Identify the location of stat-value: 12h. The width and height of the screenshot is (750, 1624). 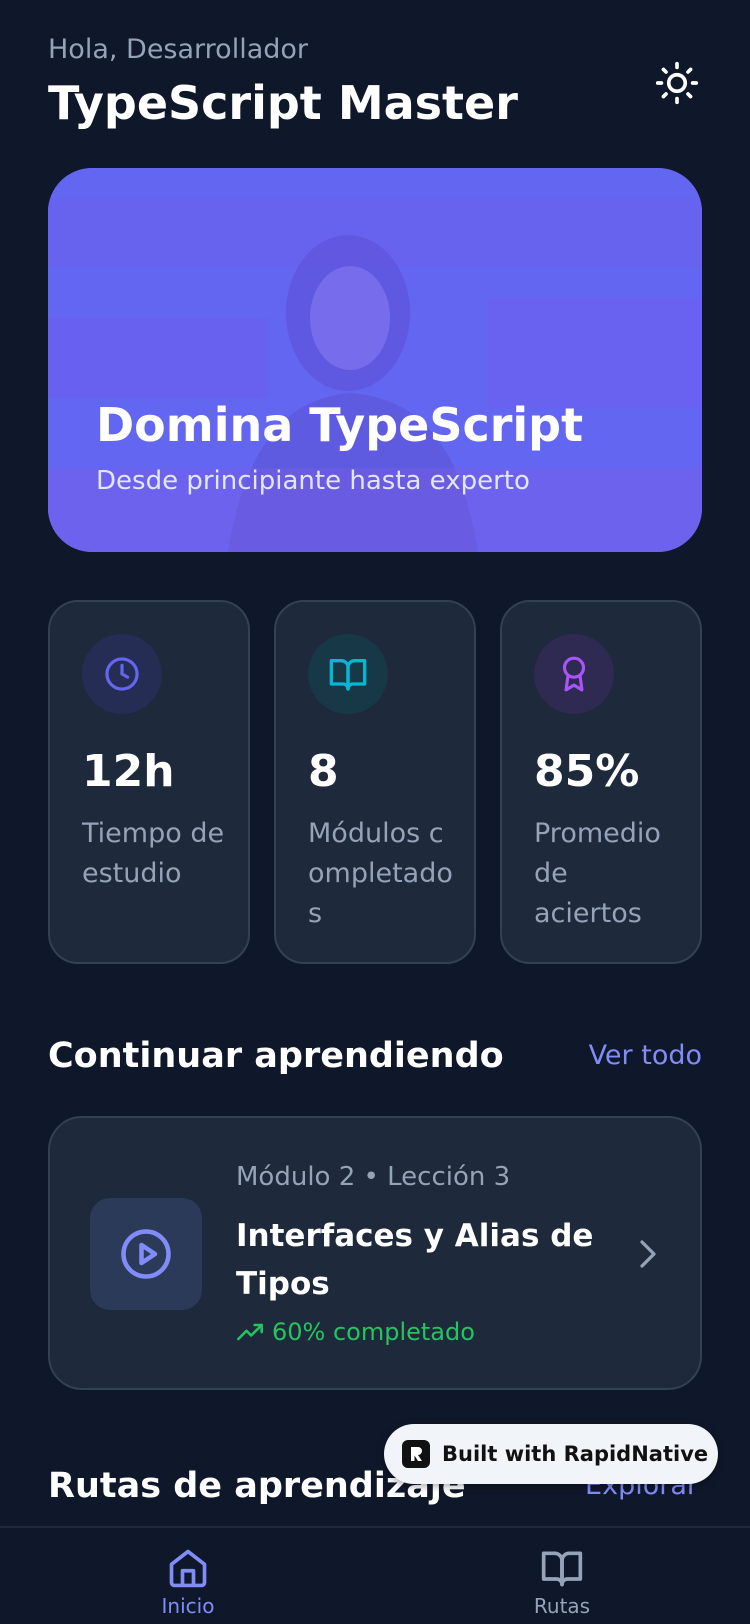
(128, 771).